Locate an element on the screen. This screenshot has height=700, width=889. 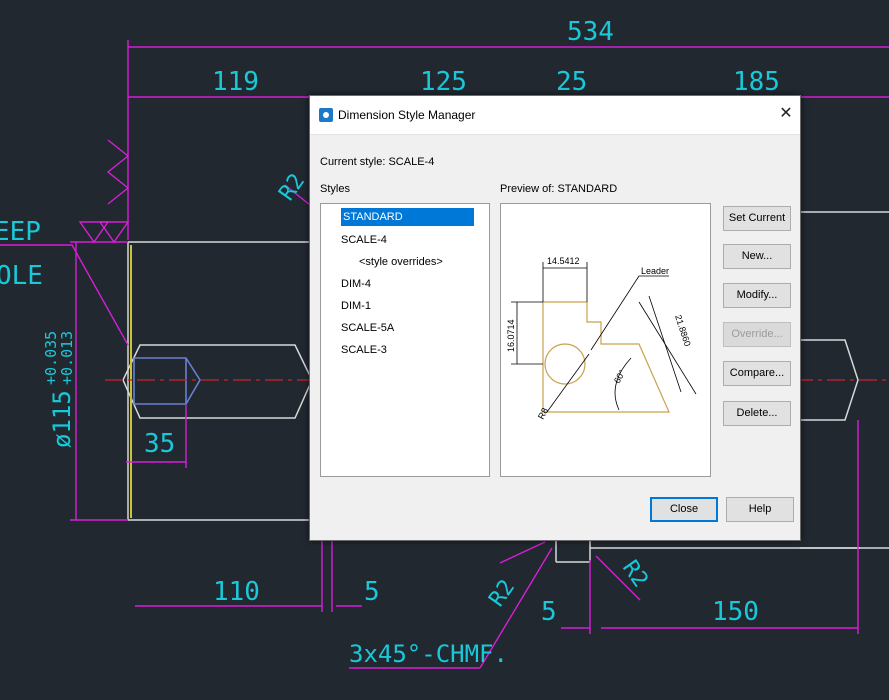
dim-25: 25 is located at coordinates (571, 82).